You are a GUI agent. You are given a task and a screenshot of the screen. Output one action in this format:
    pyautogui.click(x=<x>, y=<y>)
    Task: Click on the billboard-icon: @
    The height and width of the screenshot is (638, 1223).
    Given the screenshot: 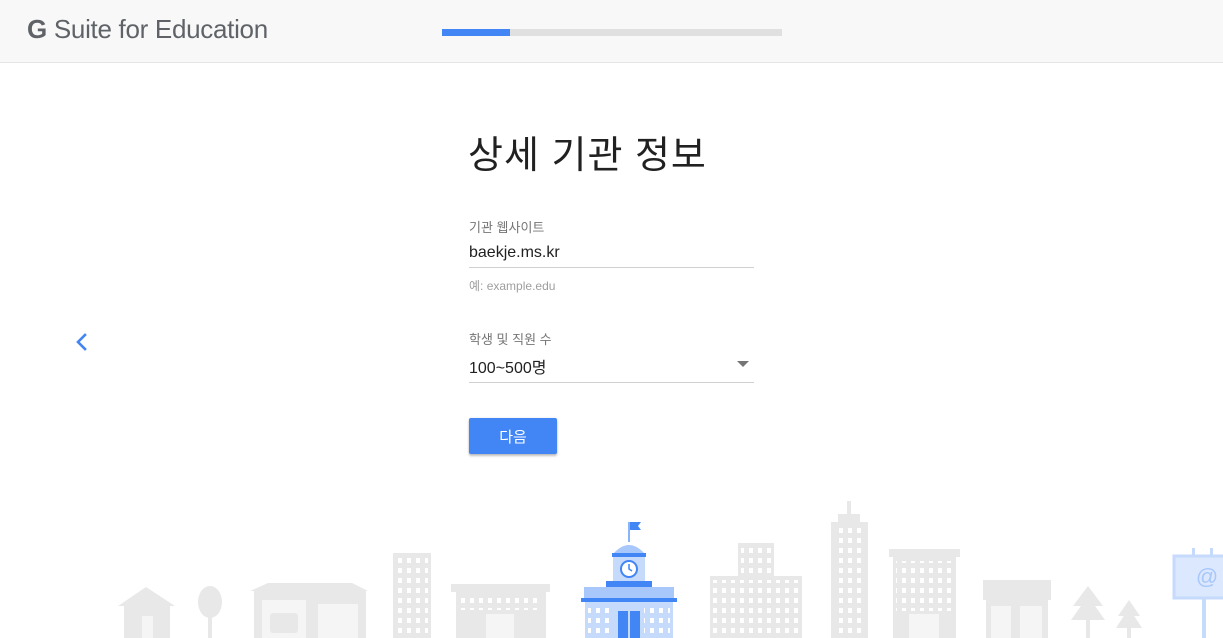 What is the action you would take?
    pyautogui.click(x=1197, y=593)
    